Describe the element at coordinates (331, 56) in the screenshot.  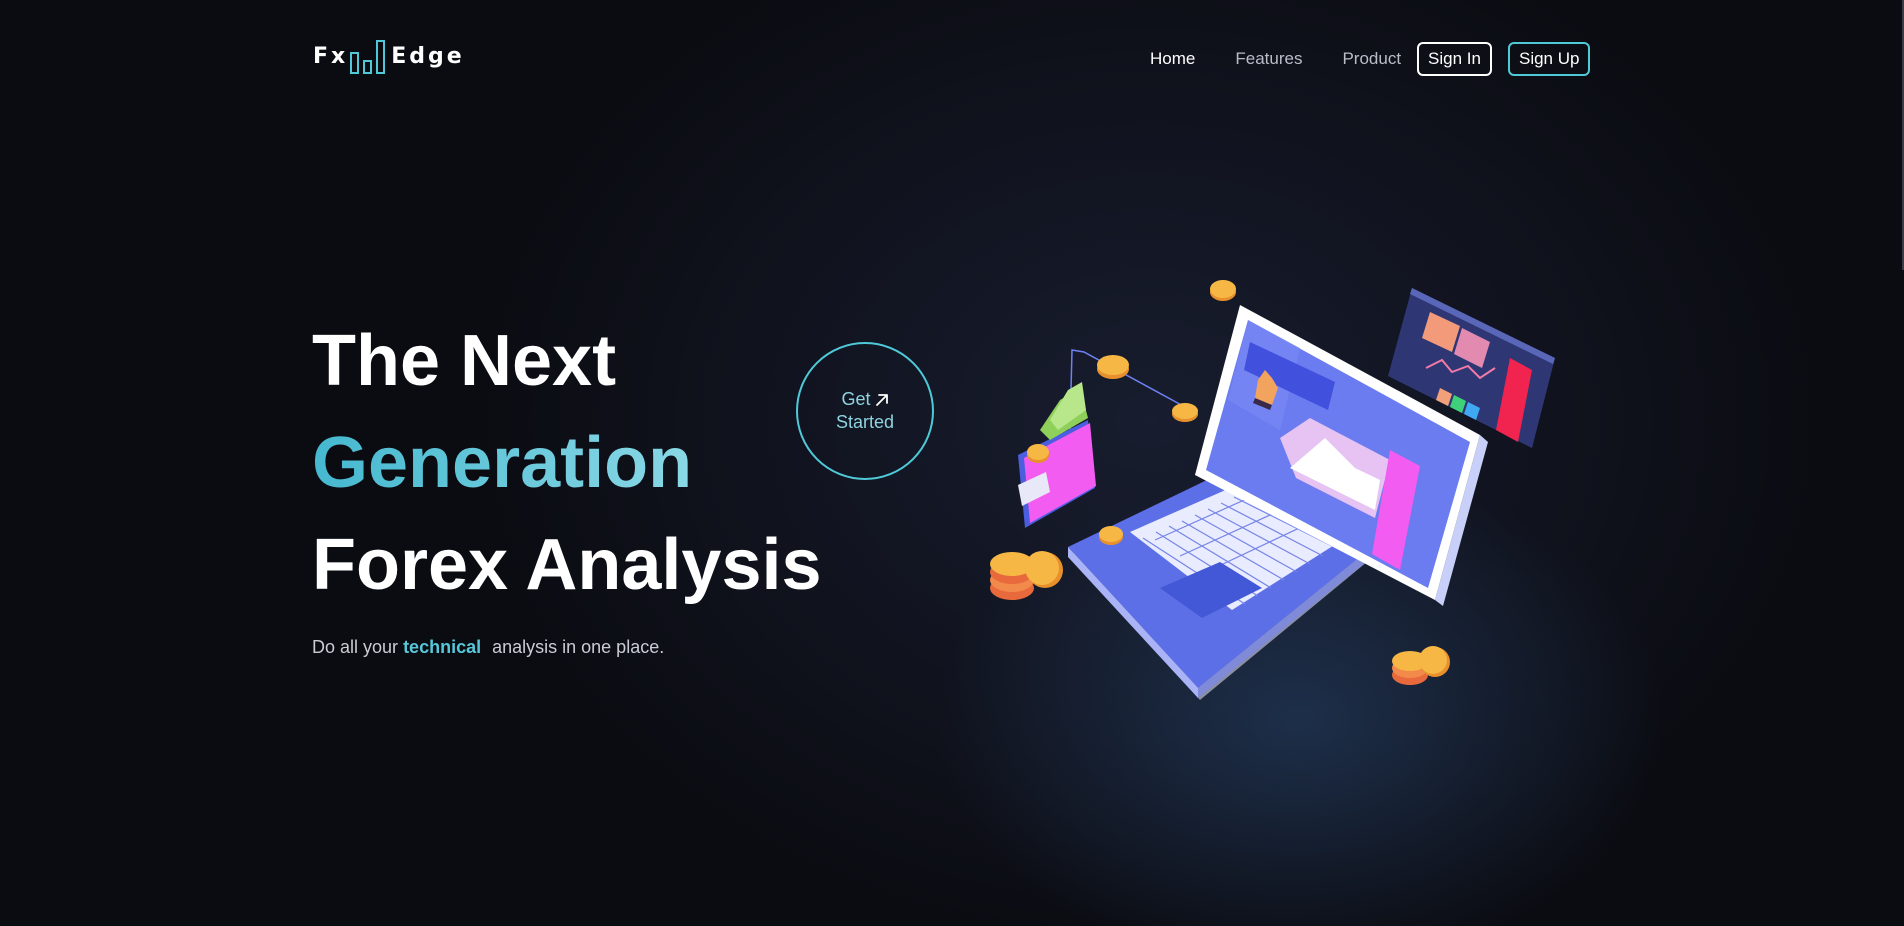
I see `logo-text-fx: Fx` at that location.